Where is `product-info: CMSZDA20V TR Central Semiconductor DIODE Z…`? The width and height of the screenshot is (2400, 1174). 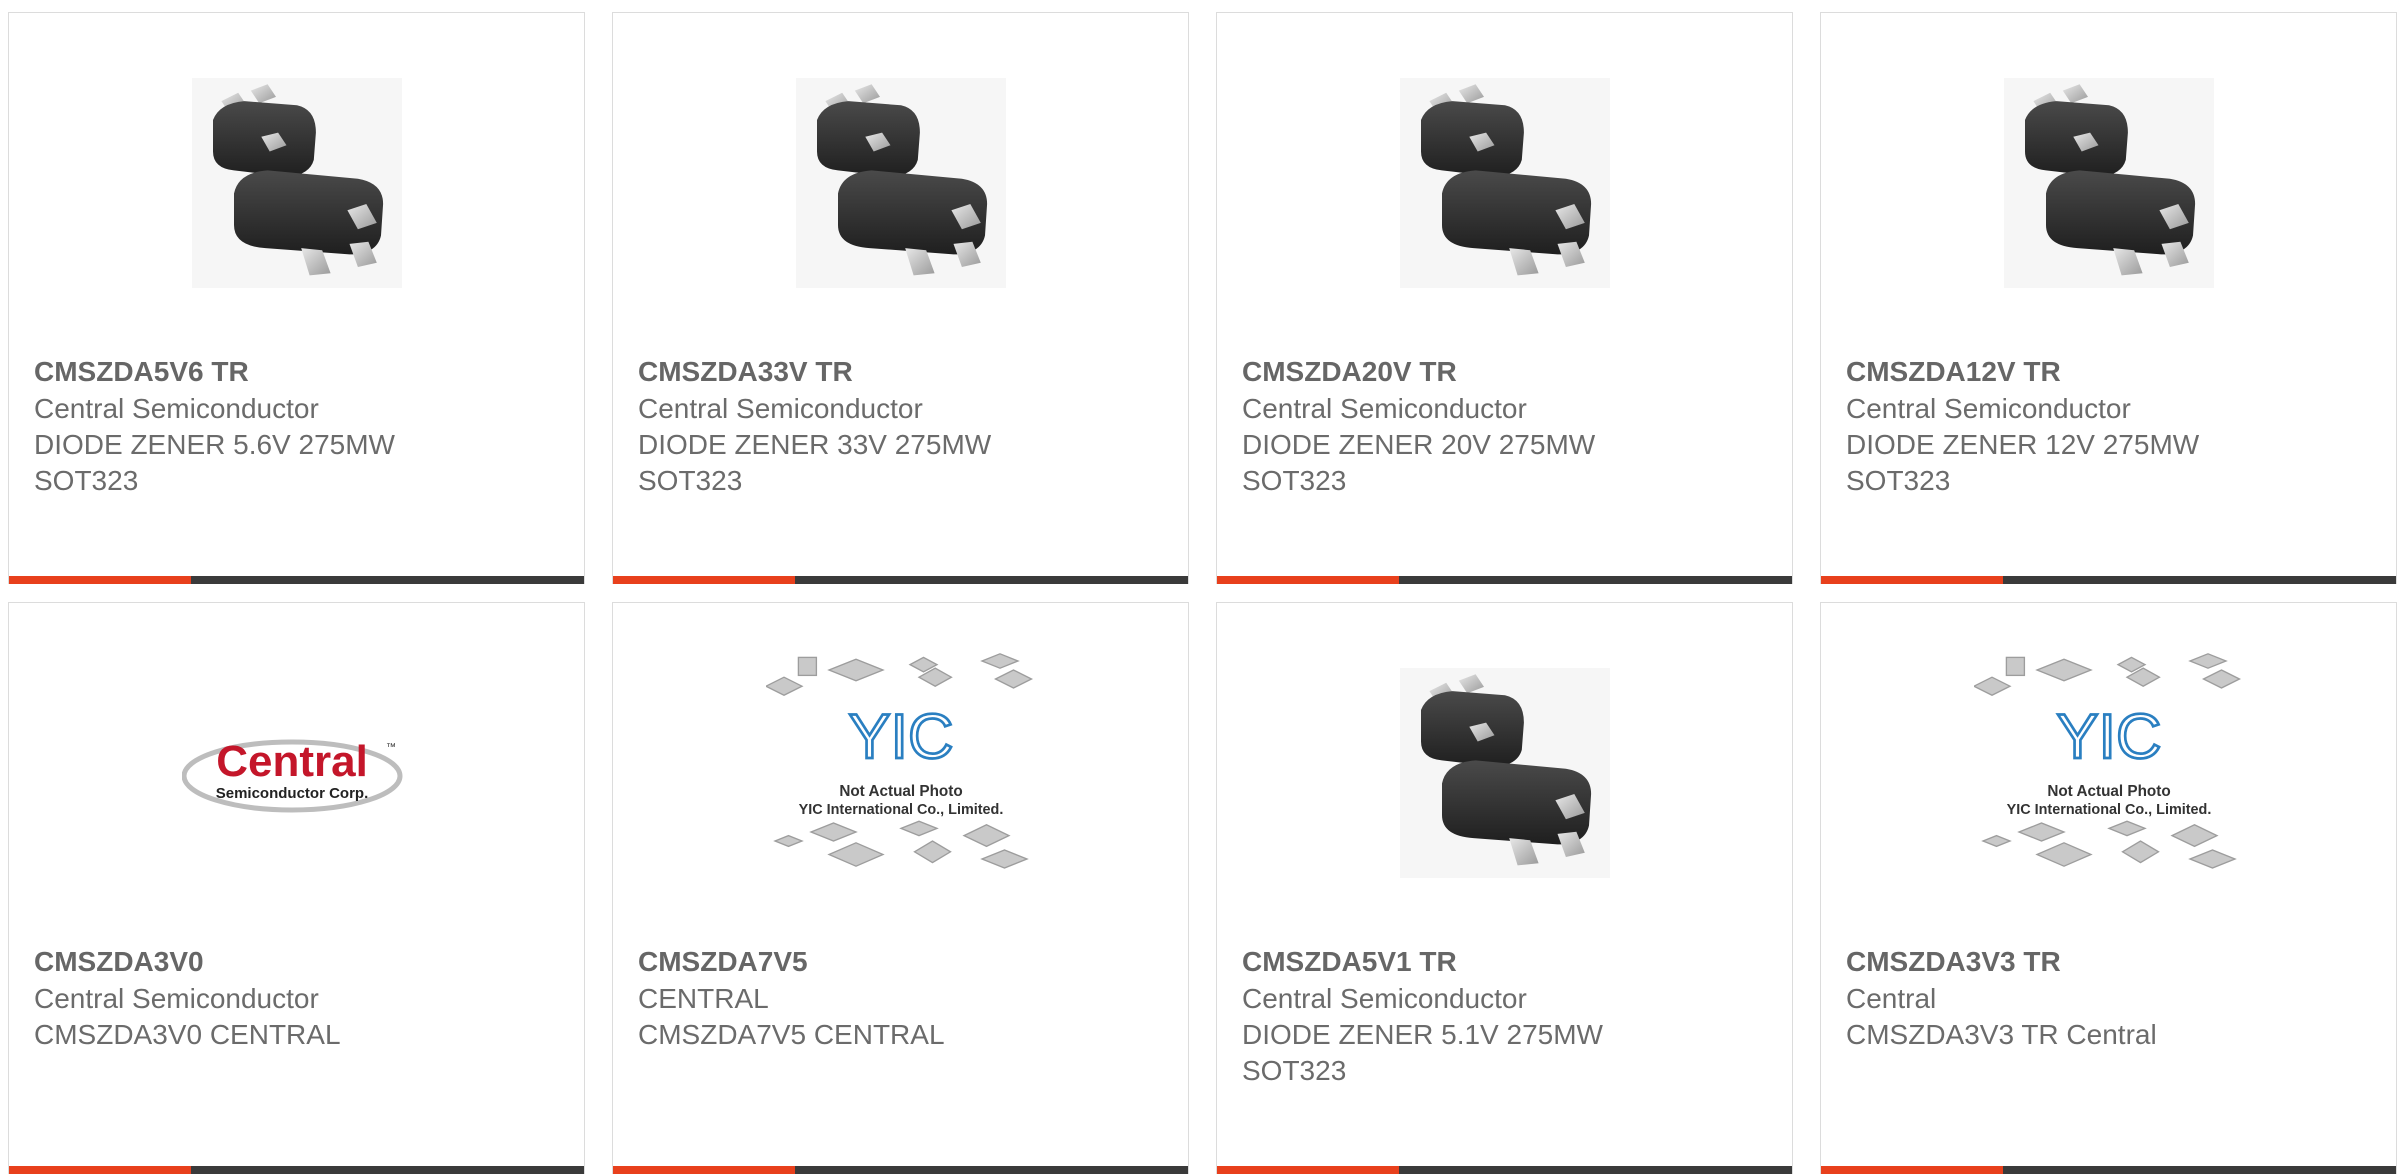 product-info: CMSZDA20V TR Central Semiconductor DIODE Z… is located at coordinates (1507, 426).